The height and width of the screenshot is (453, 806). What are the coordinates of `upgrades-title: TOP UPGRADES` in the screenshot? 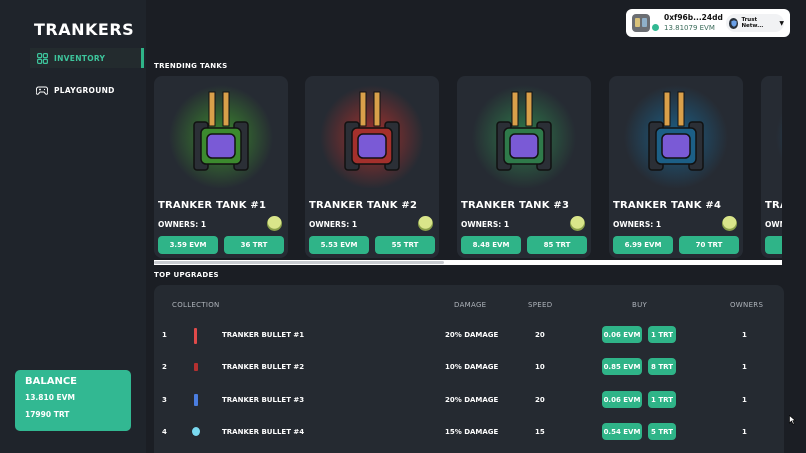 It's located at (186, 275).